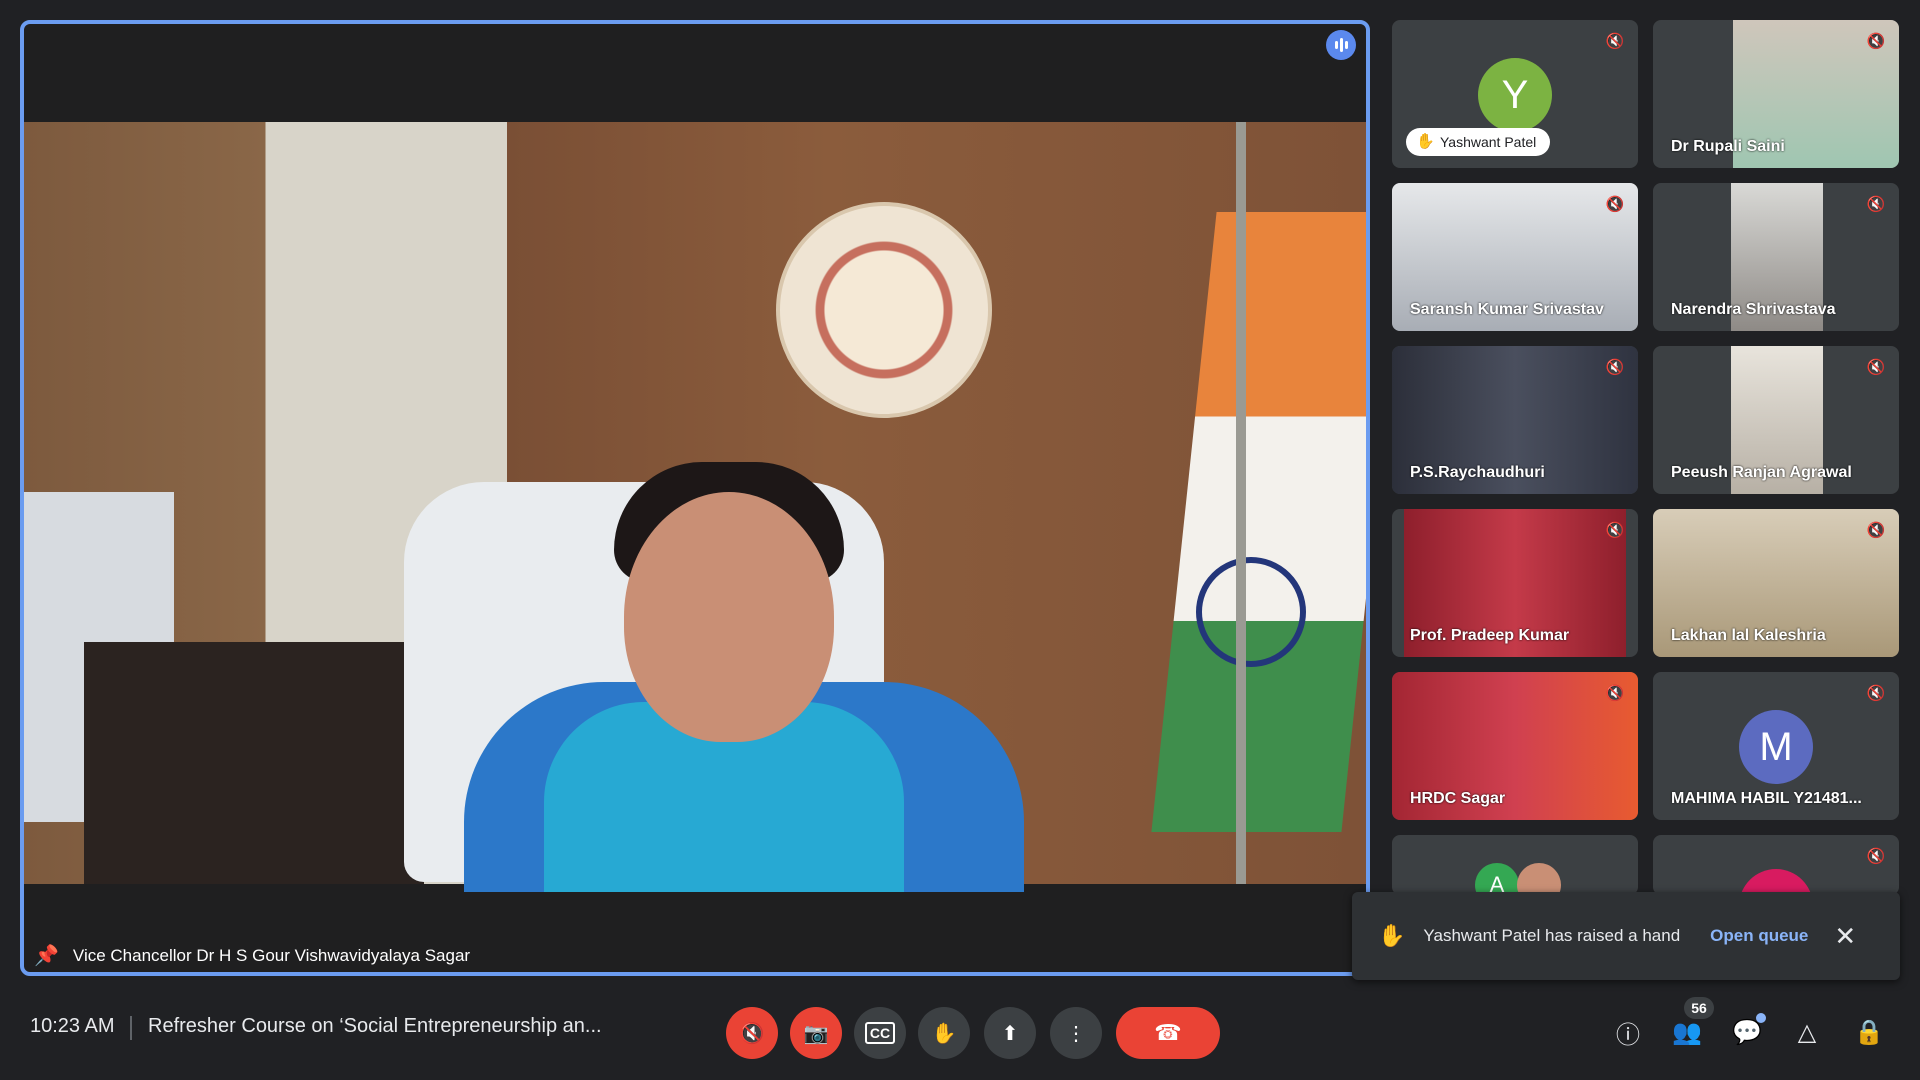  Describe the element at coordinates (1251, 612) in the screenshot. I see `flag-chakra` at that location.